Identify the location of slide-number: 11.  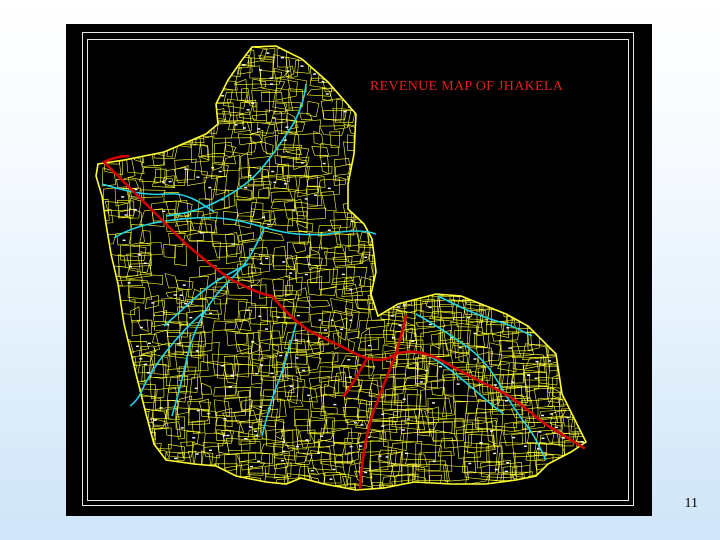
(691, 503).